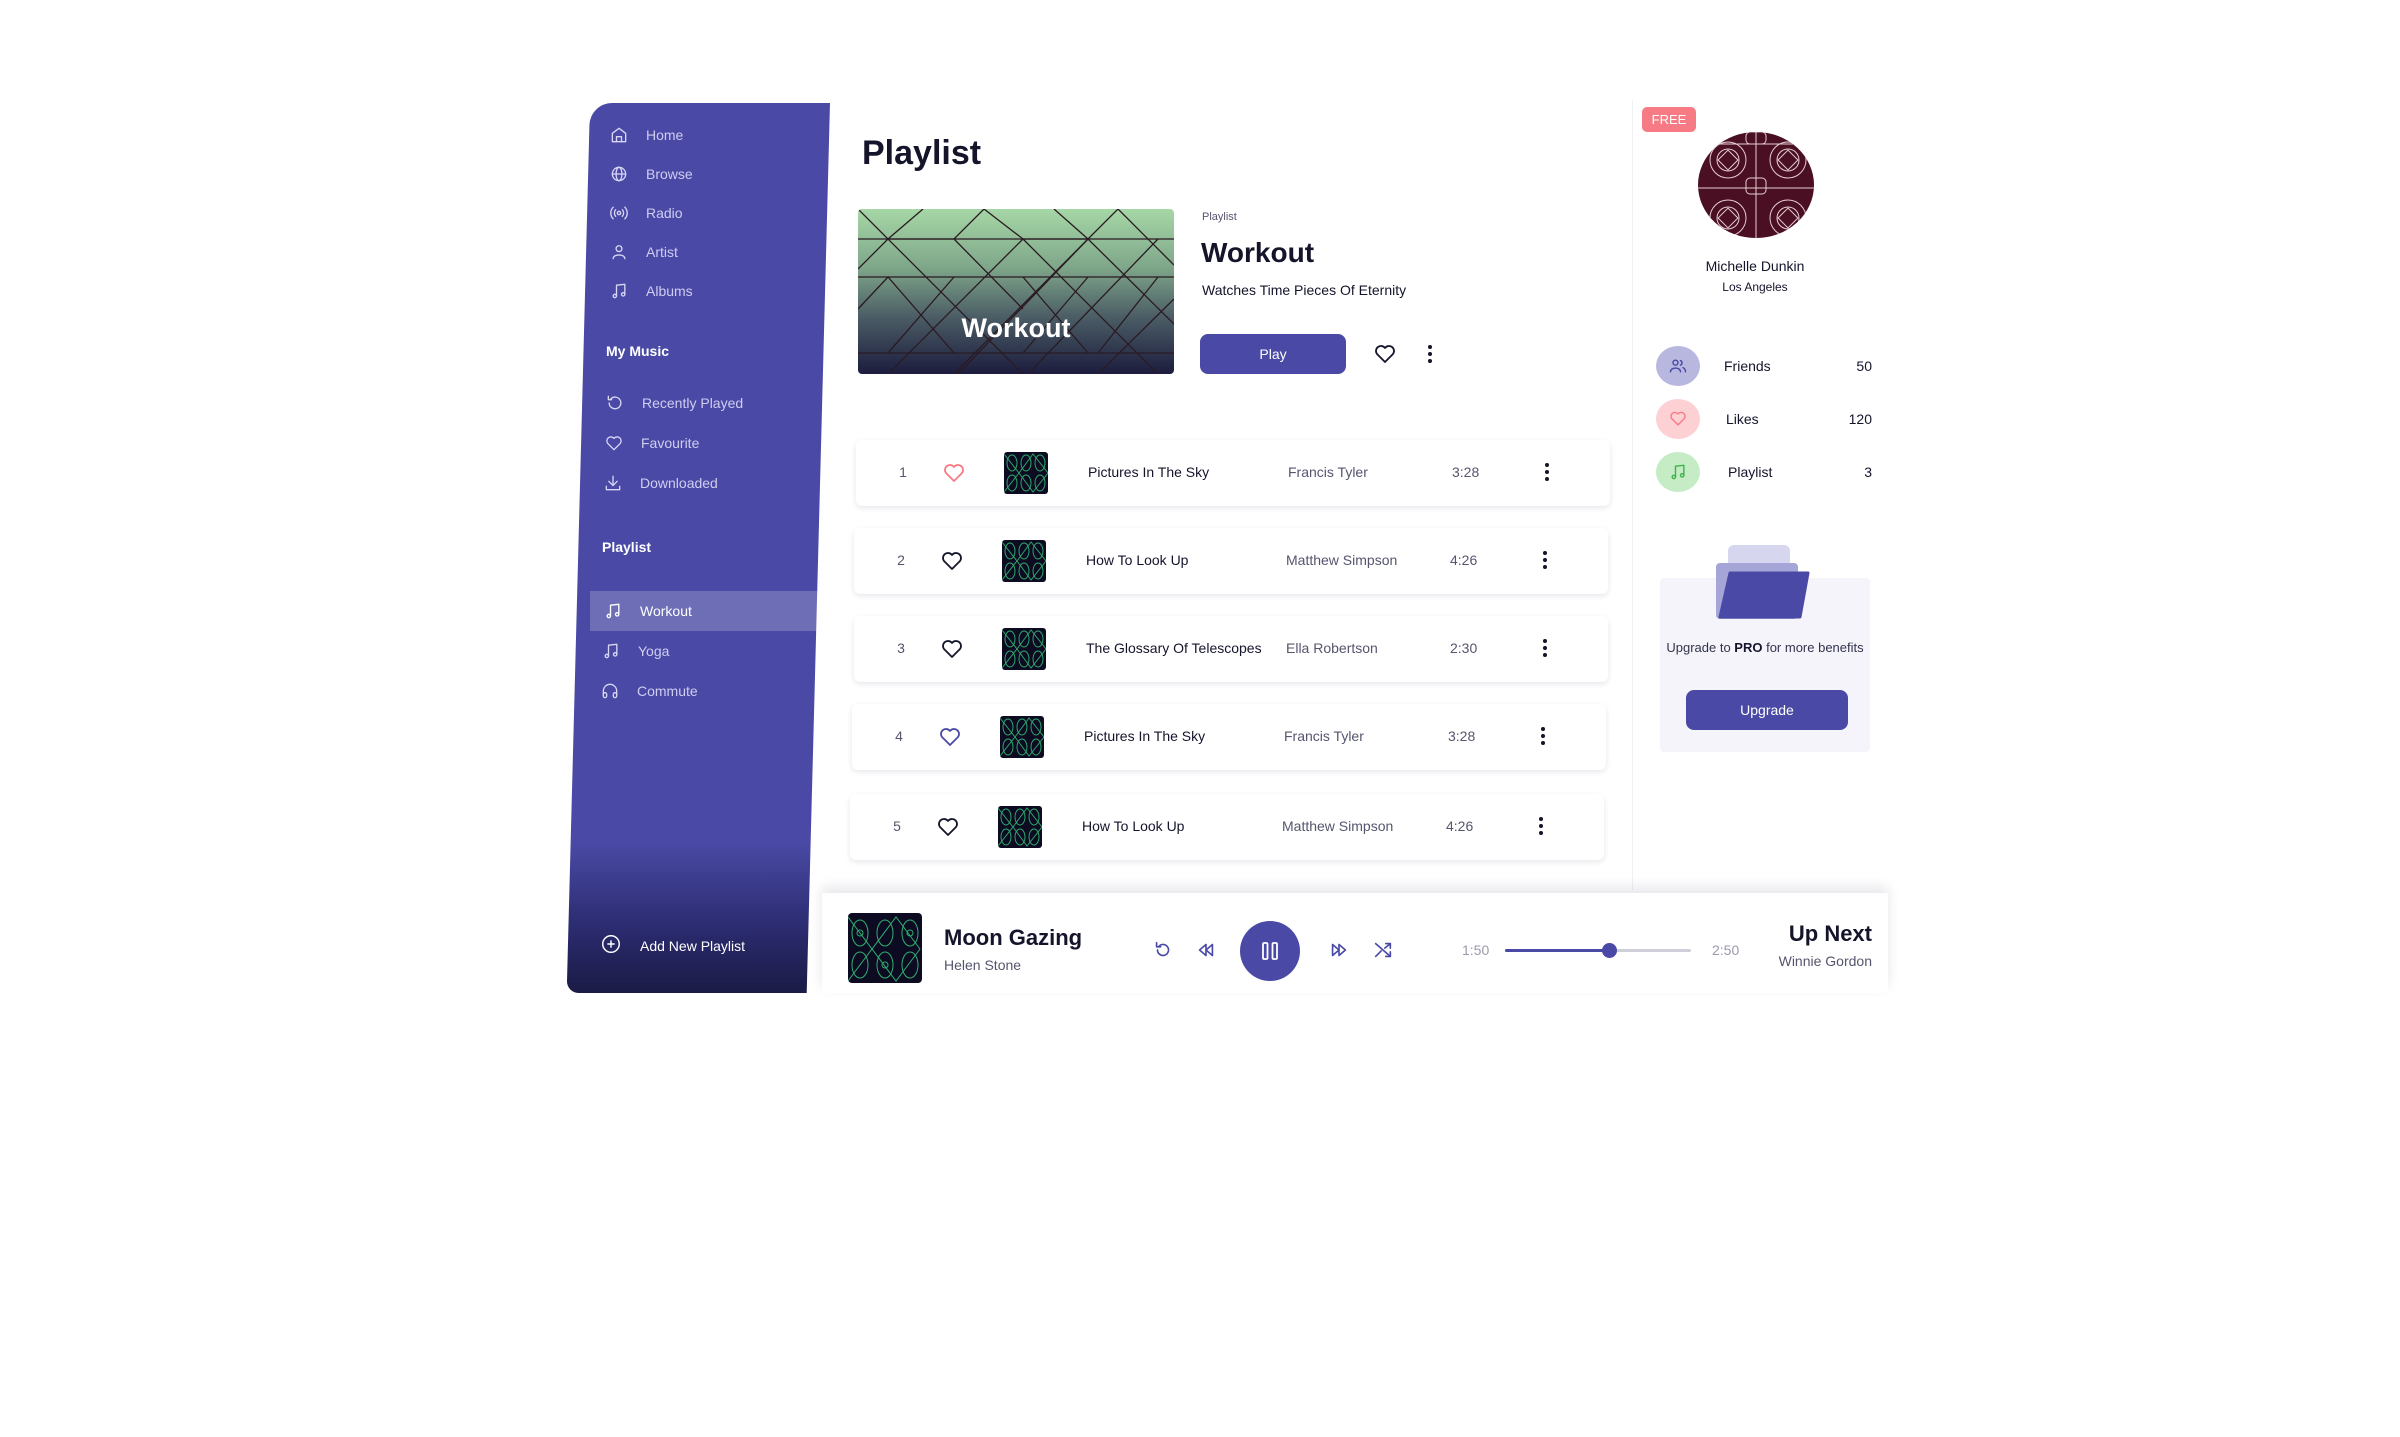 The image size is (2400, 1437). I want to click on cover-title: Workout, so click(1016, 328).